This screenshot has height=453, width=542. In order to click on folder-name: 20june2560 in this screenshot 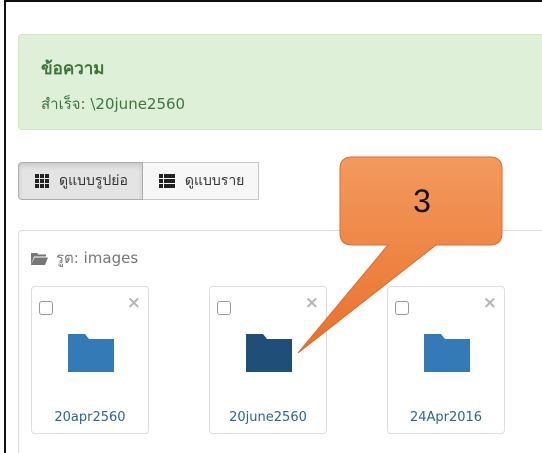, I will do `click(268, 417)`.